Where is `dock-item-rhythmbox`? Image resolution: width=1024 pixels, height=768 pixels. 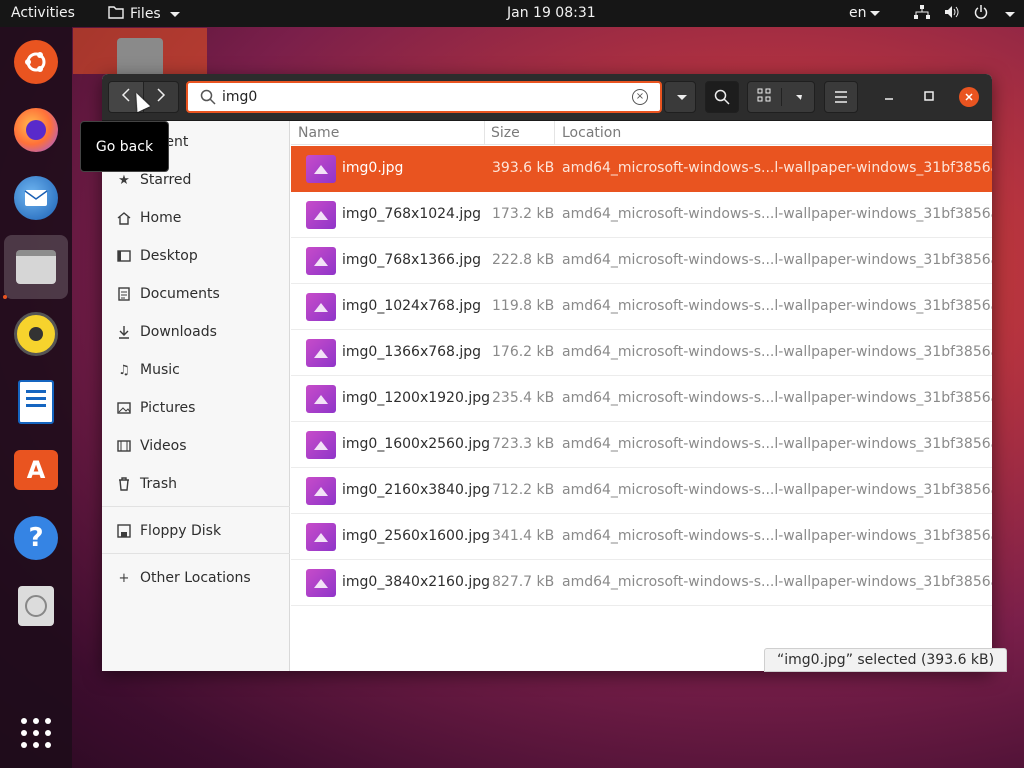
dock-item-rhythmbox is located at coordinates (36, 334).